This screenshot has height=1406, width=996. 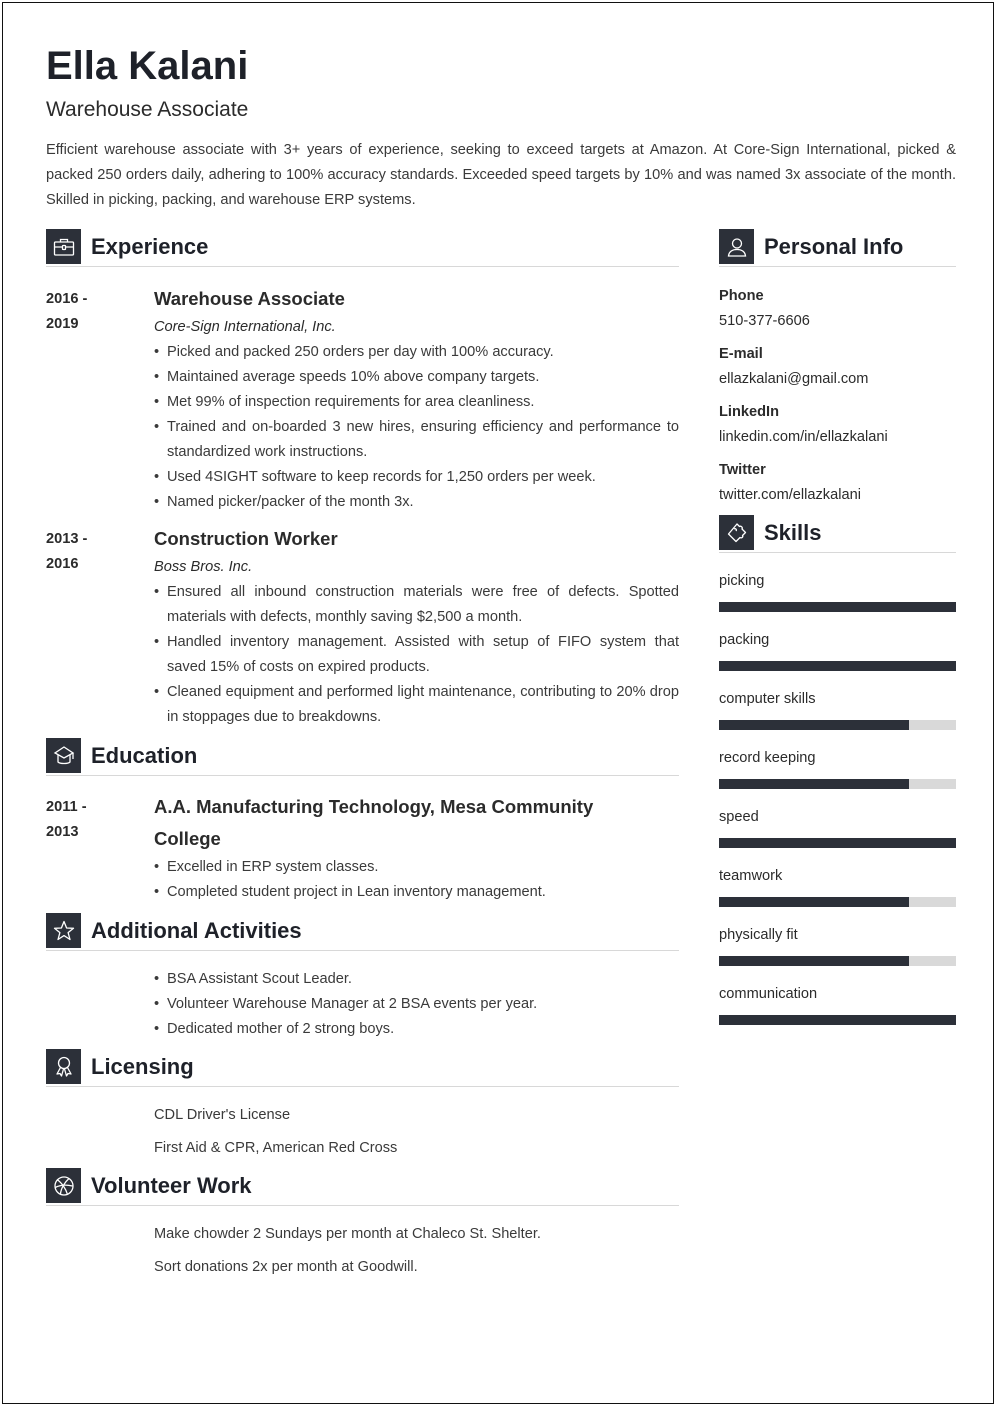 What do you see at coordinates (837, 768) in the screenshot?
I see `skill-item: record keeping` at bounding box center [837, 768].